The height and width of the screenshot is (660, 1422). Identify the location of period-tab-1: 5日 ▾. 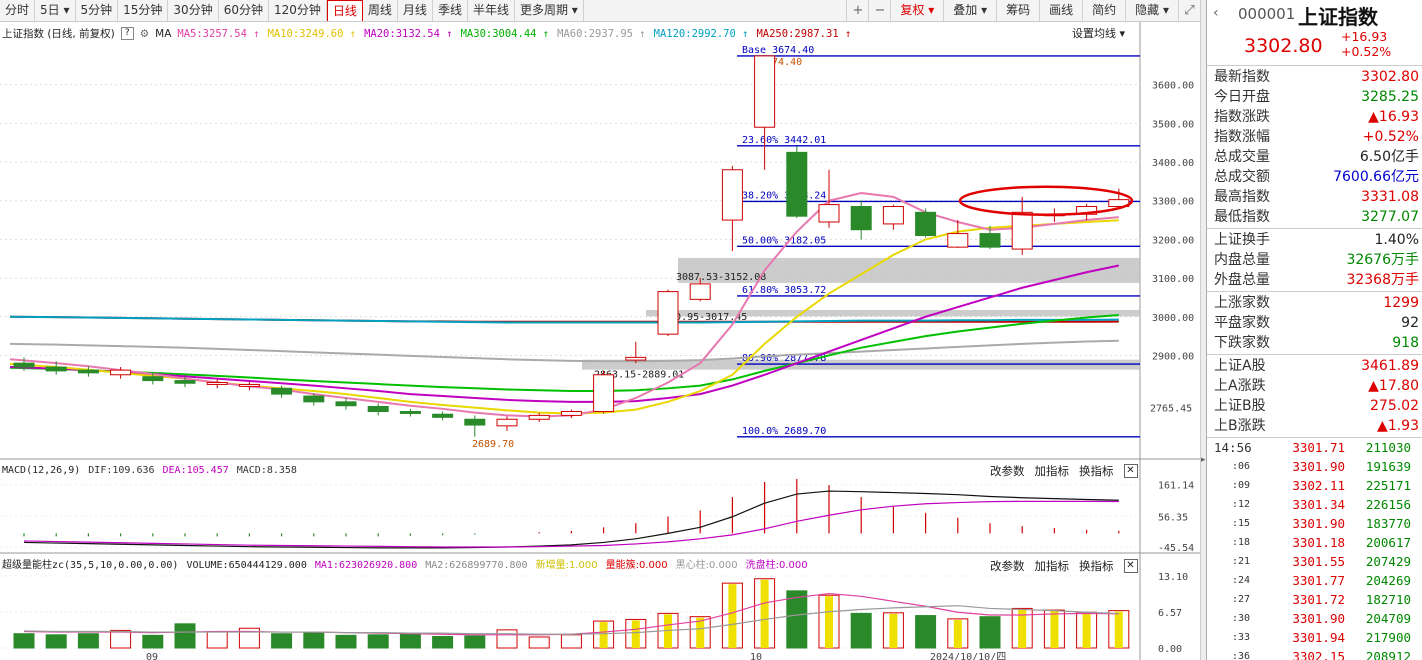
(55, 10).